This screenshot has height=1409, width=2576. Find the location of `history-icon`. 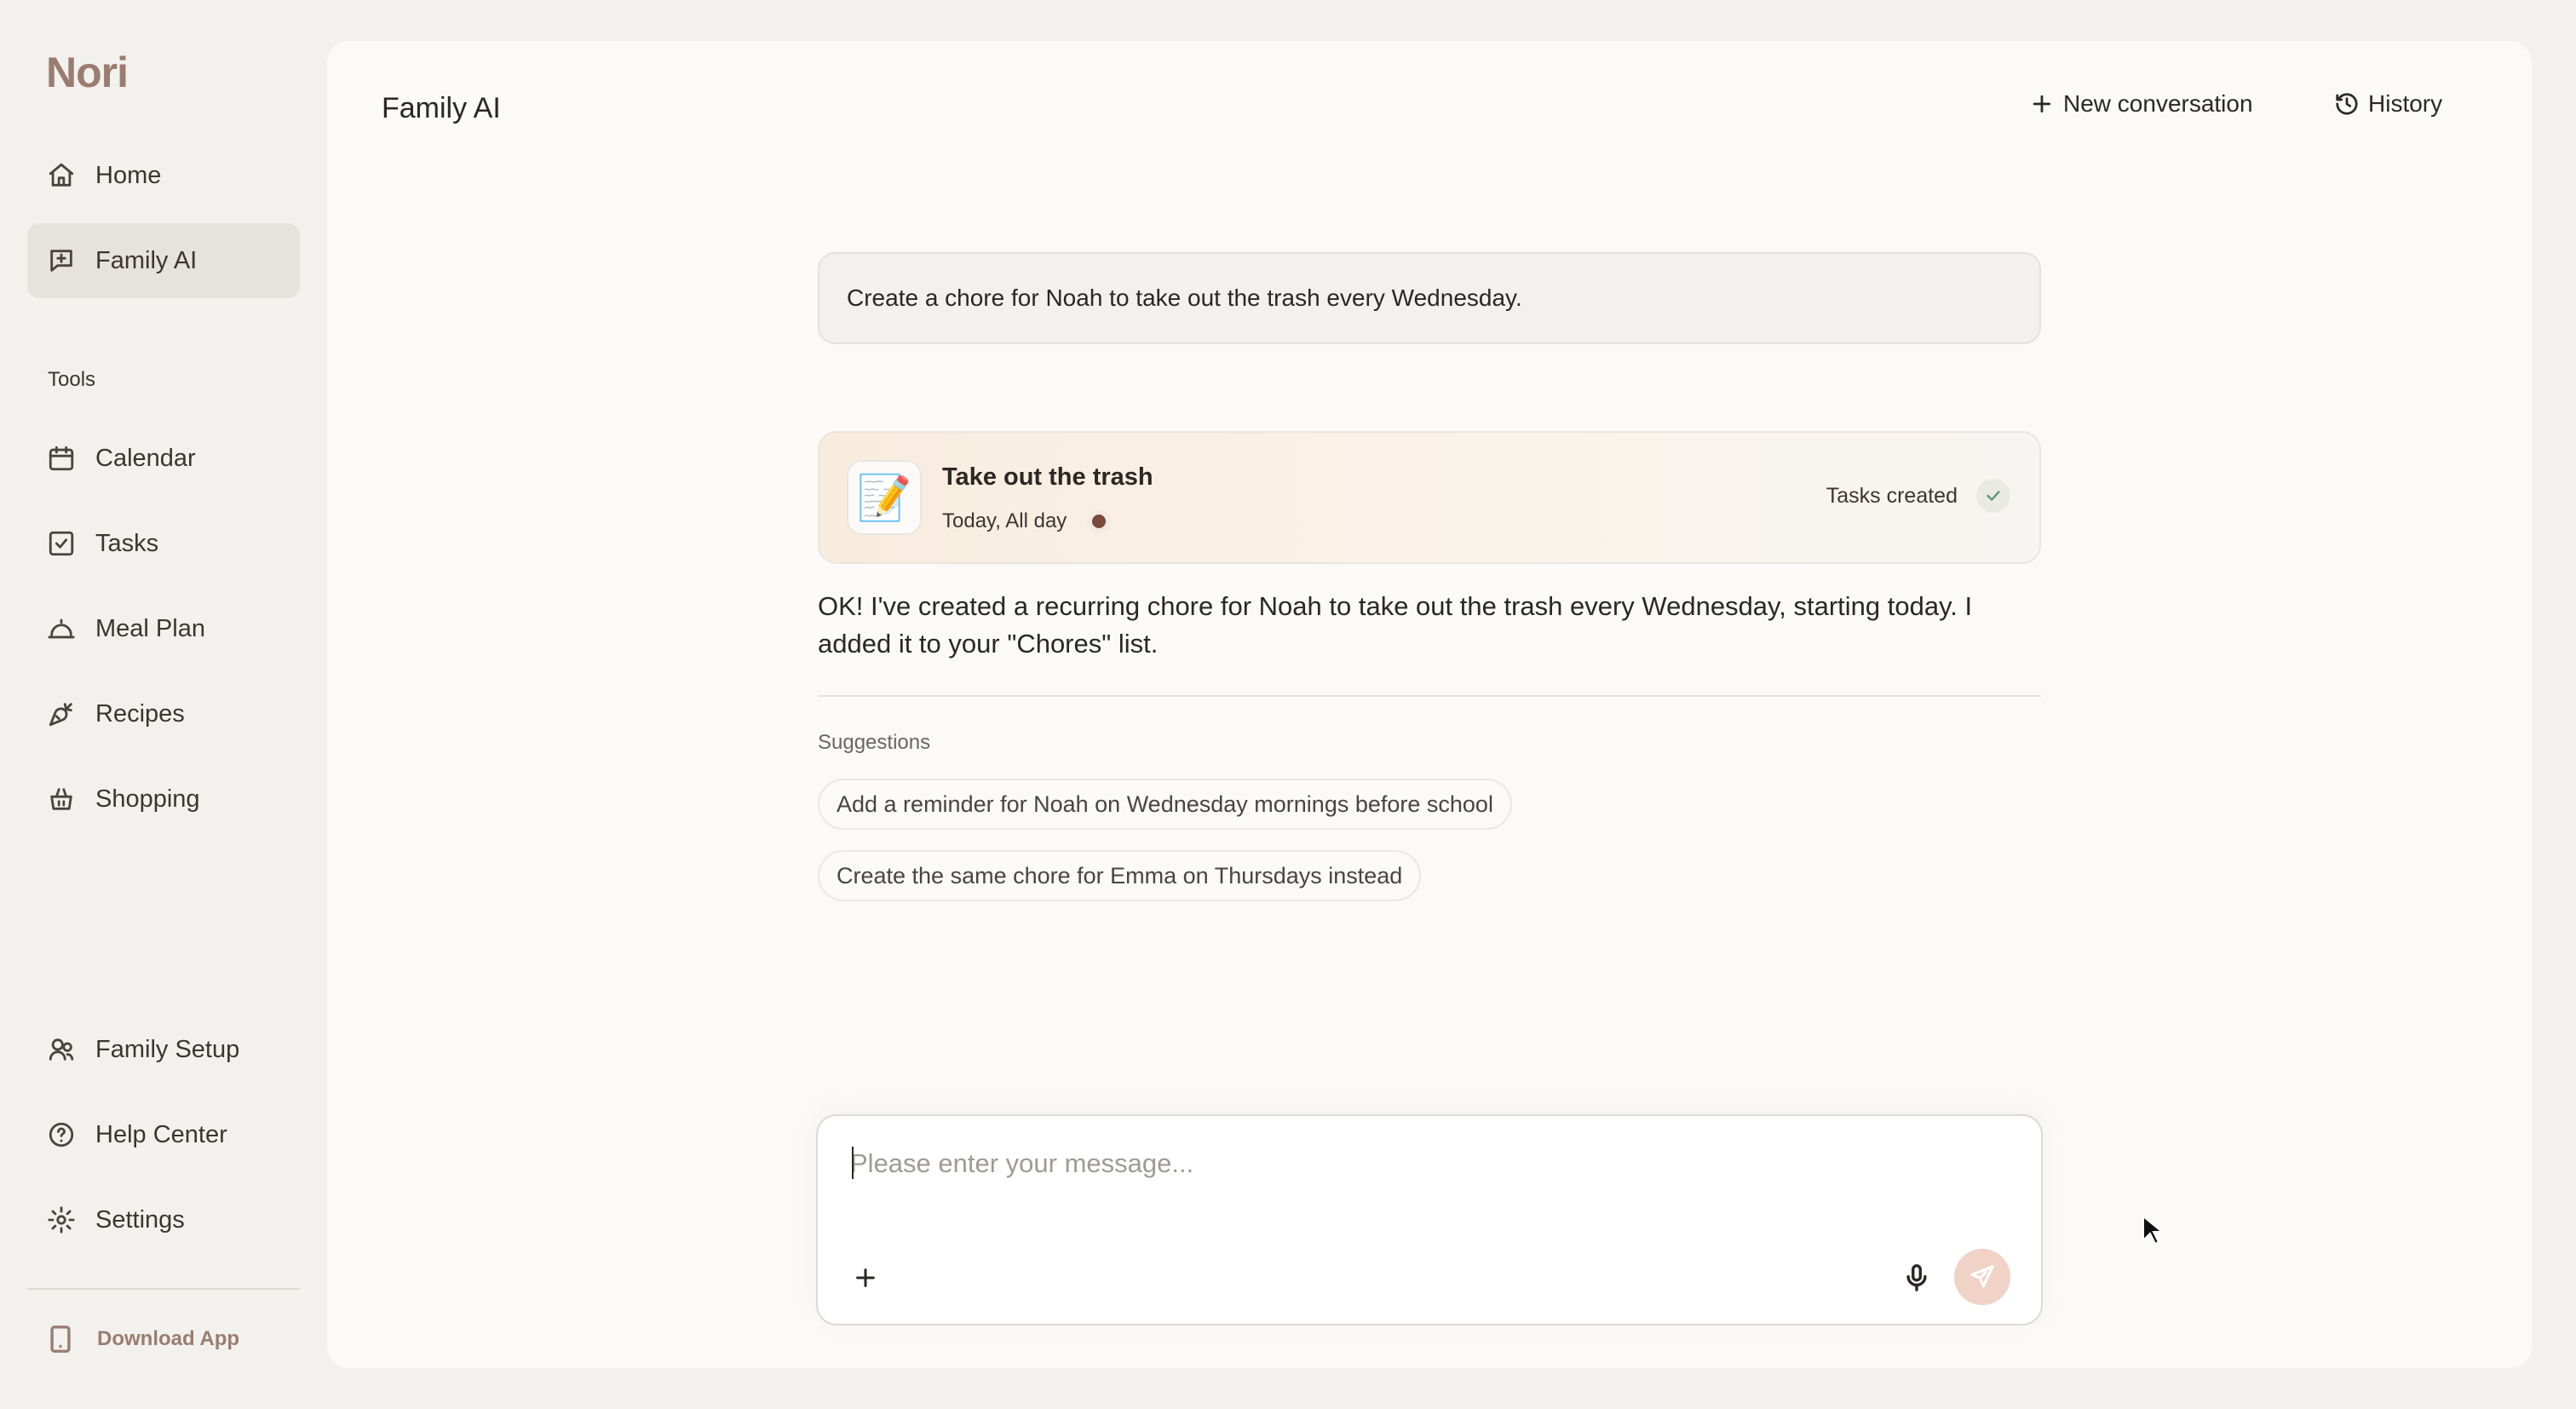

history-icon is located at coordinates (2347, 104).